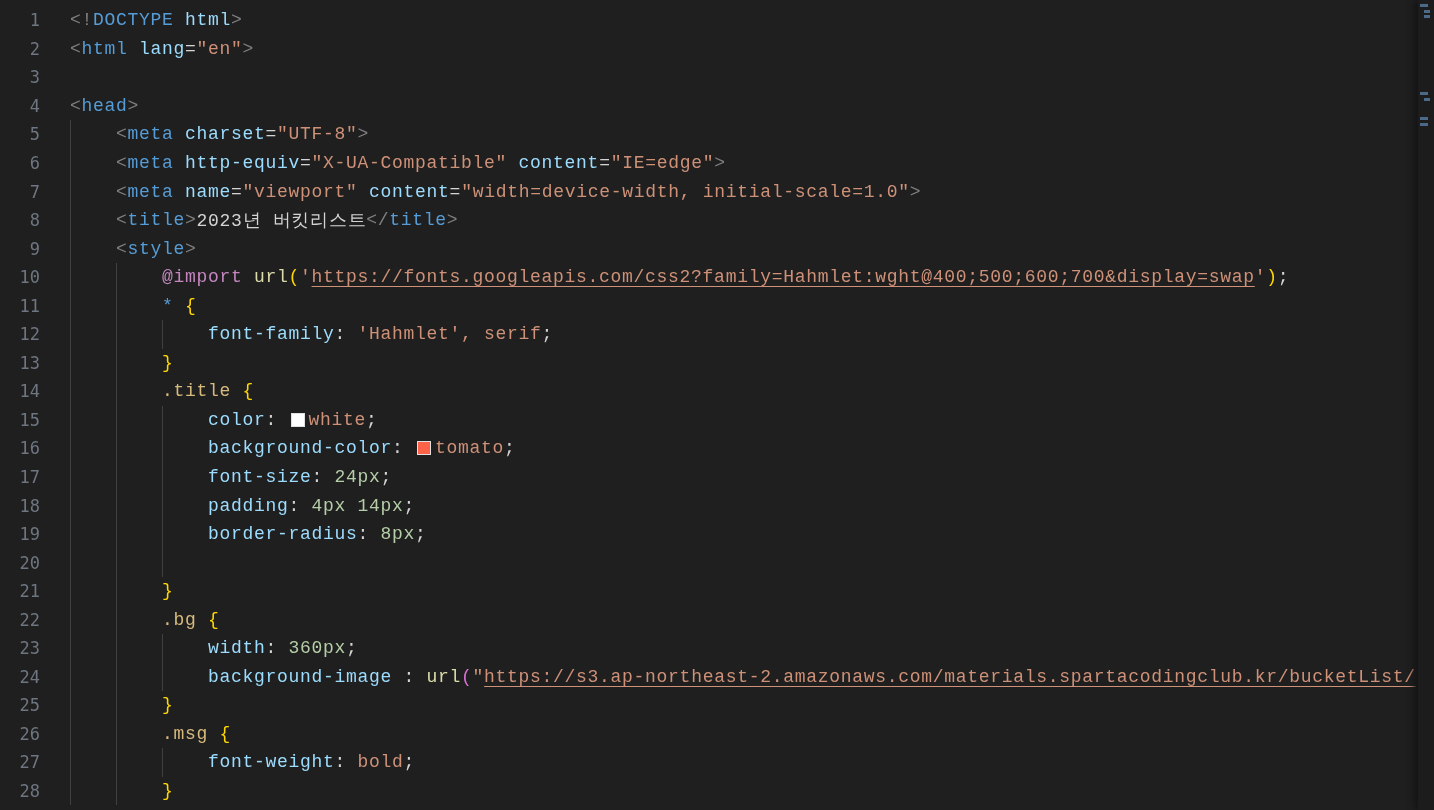  What do you see at coordinates (29, 733) in the screenshot?
I see `line-number: 26` at bounding box center [29, 733].